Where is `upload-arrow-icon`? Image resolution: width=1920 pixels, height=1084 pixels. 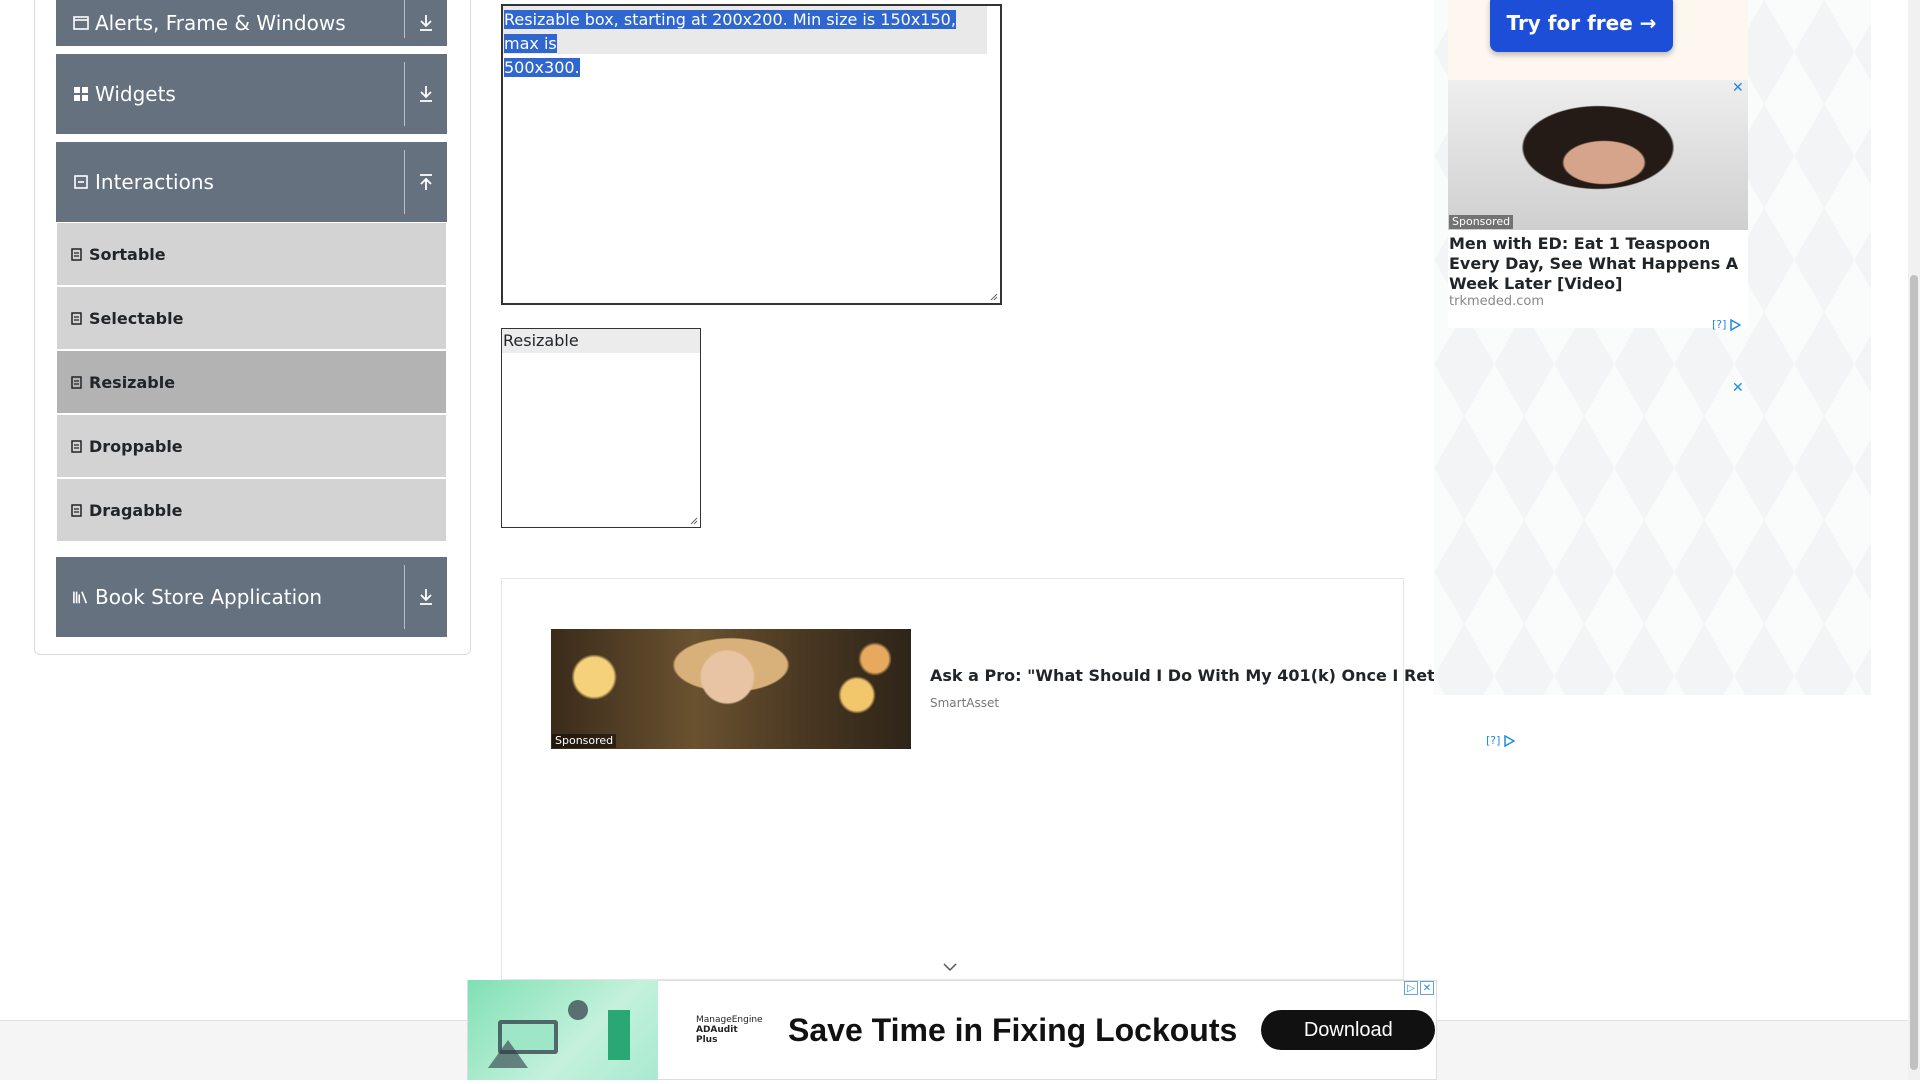
upload-arrow-icon is located at coordinates (426, 182).